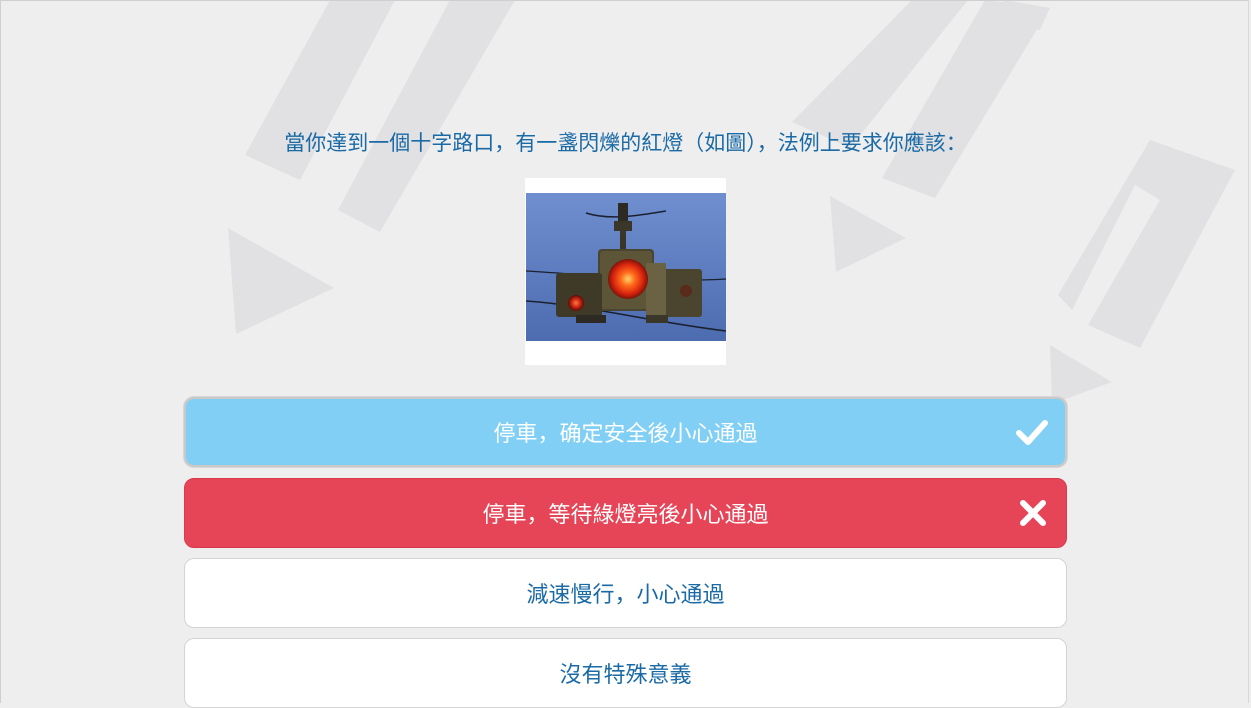 This screenshot has height=708, width=1251. I want to click on answer-option-1: 停車，确定安全後小心通過, so click(625, 432).